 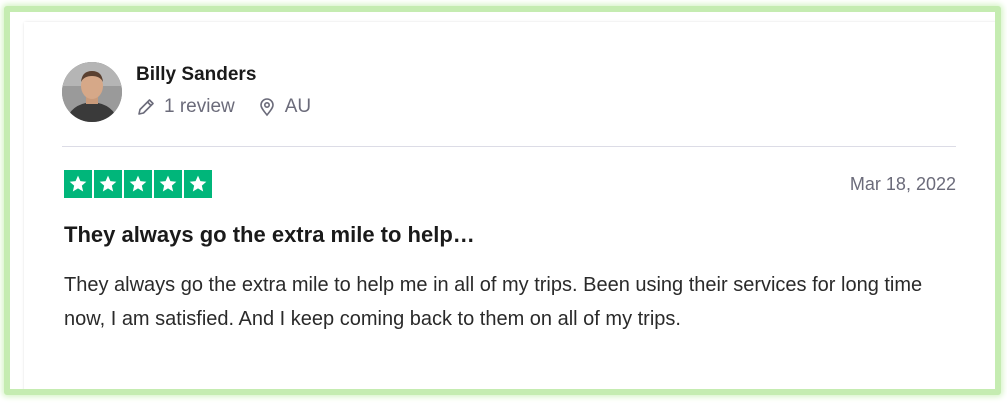 I want to click on pencil-icon, so click(x=146, y=107).